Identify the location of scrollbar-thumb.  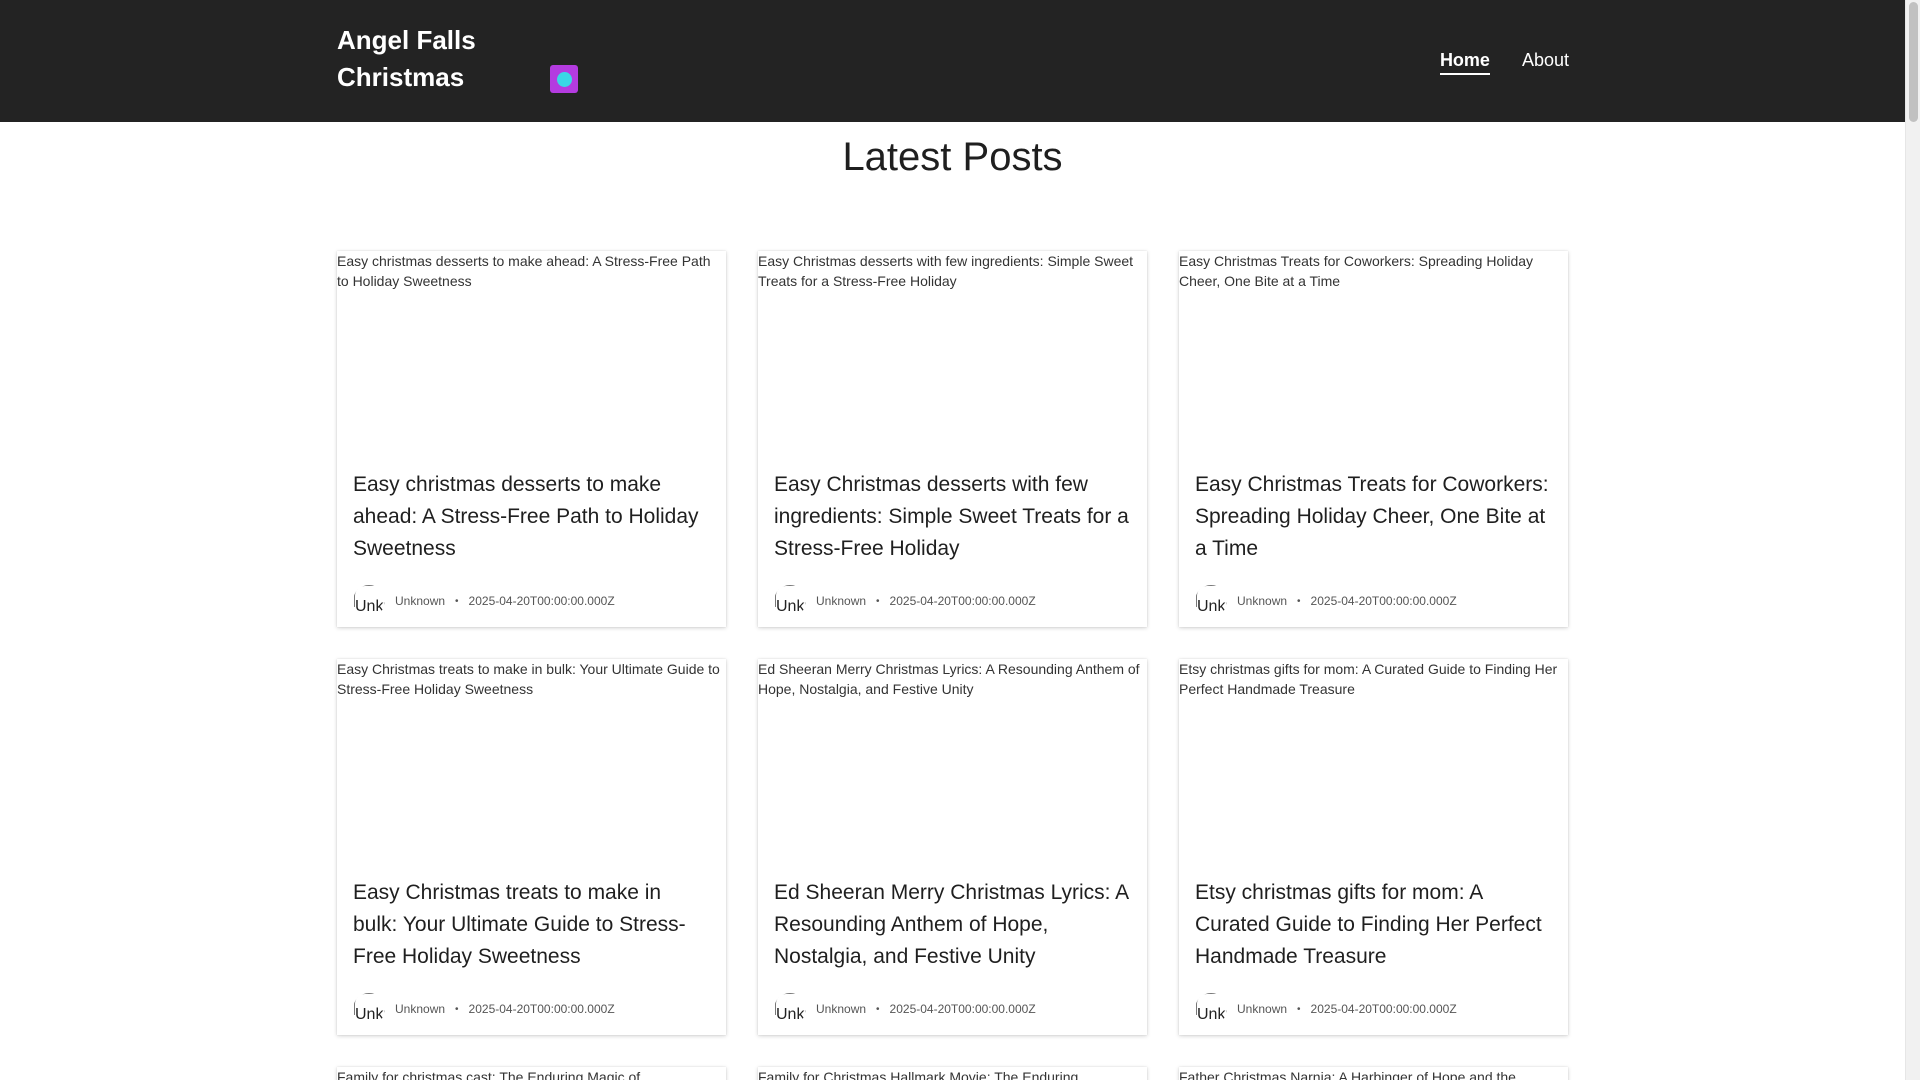
(1913, 62).